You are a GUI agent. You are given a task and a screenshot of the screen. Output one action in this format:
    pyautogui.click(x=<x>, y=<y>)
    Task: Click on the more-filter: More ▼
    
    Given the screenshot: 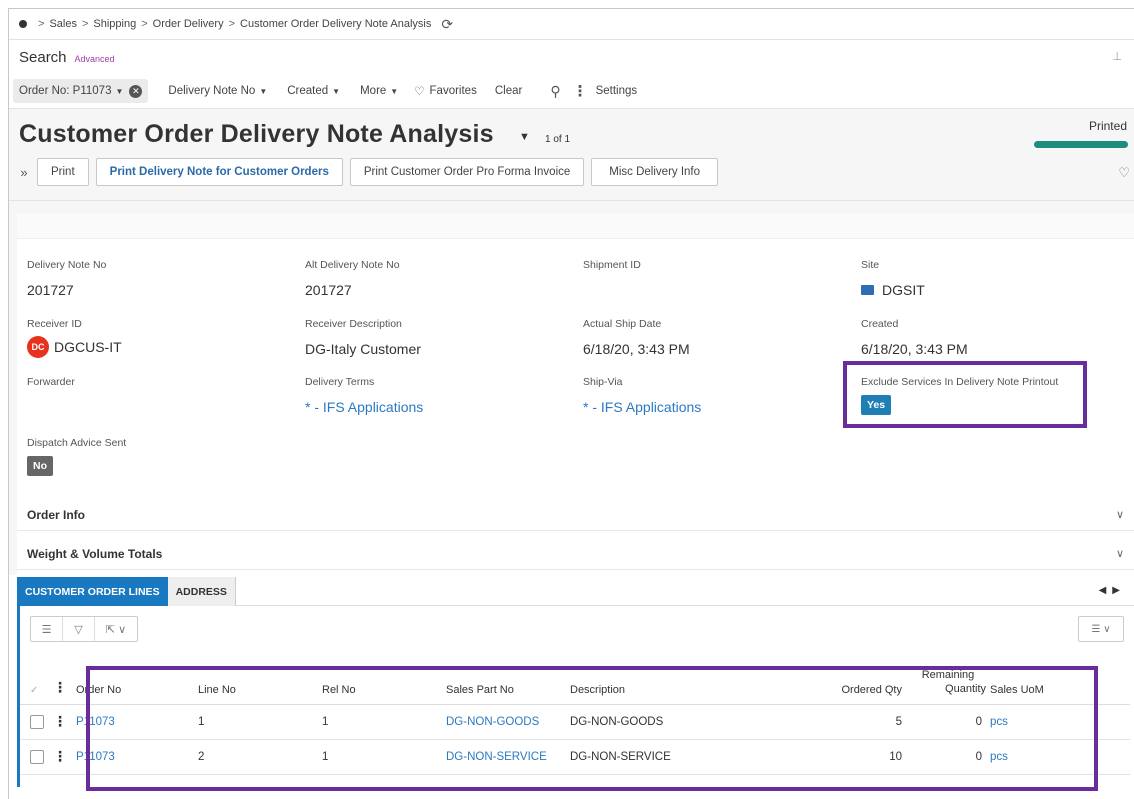 What is the action you would take?
    pyautogui.click(x=379, y=91)
    